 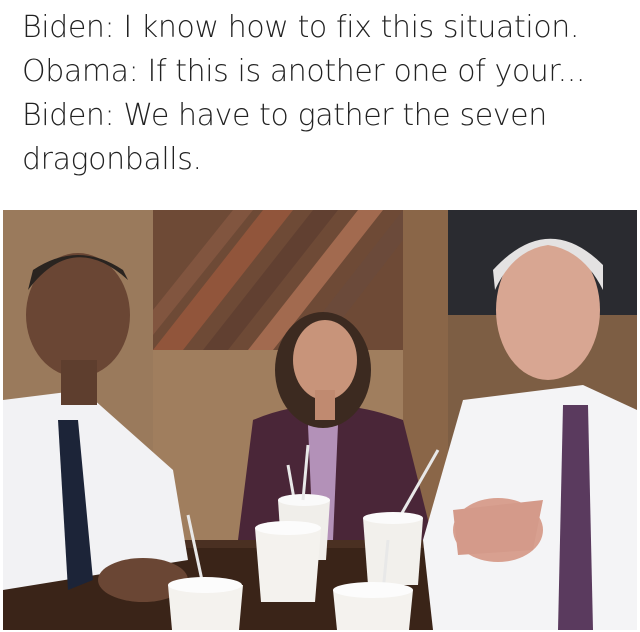 I want to click on caption-line-3: Biden: We have to gather the seven, so click(x=284, y=115).